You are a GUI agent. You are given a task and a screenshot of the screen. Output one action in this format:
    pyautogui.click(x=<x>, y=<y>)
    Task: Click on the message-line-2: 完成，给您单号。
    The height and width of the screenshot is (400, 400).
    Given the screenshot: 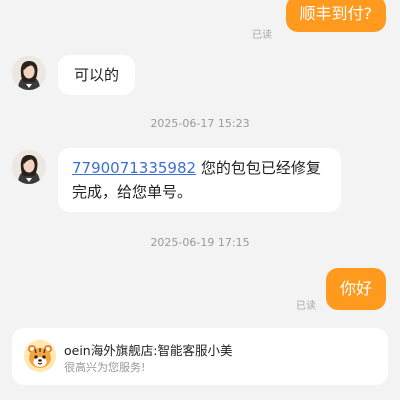 What is the action you would take?
    pyautogui.click(x=132, y=192)
    